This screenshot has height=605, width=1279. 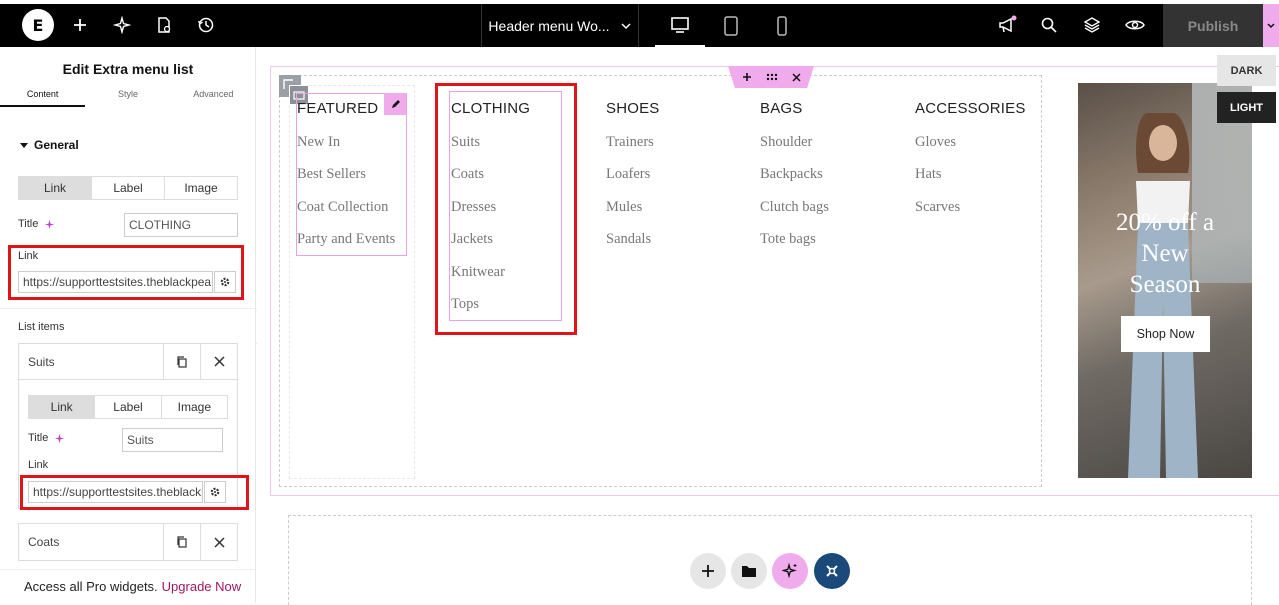 I want to click on menu-link: Trainers, so click(x=630, y=142).